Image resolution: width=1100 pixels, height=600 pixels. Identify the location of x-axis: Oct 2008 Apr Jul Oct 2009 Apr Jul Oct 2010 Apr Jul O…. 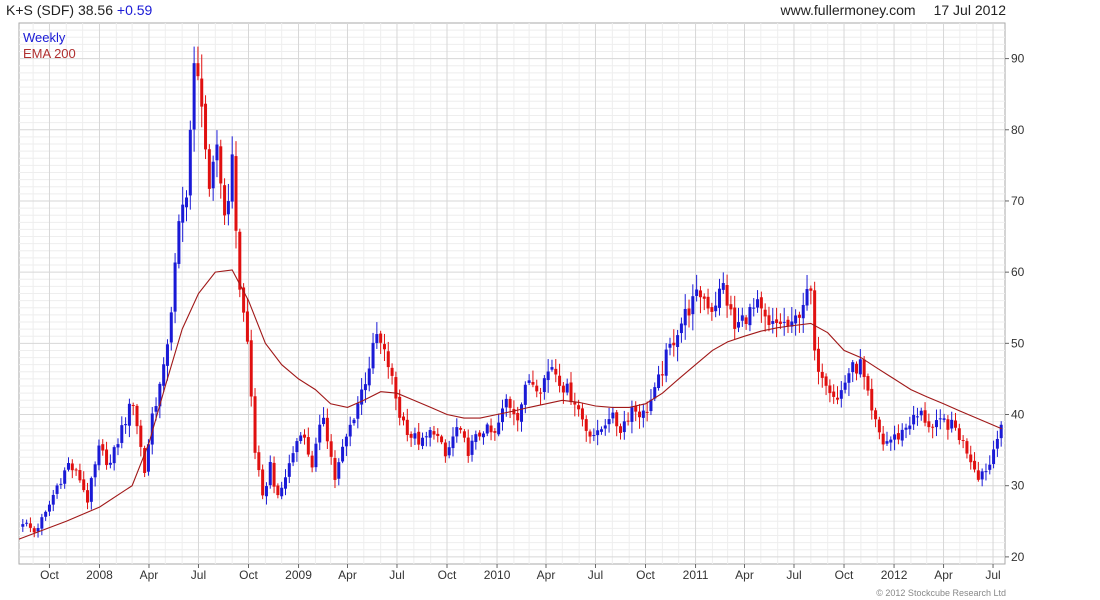
(520, 573).